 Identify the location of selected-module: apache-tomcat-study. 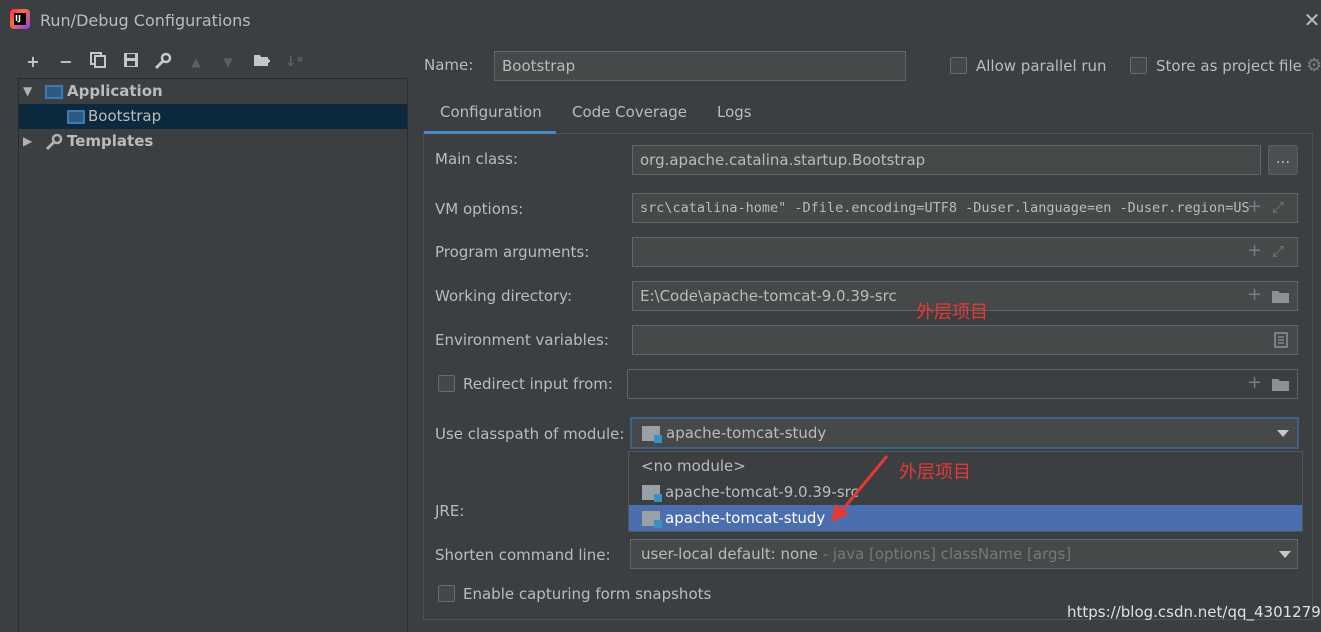
(746, 433).